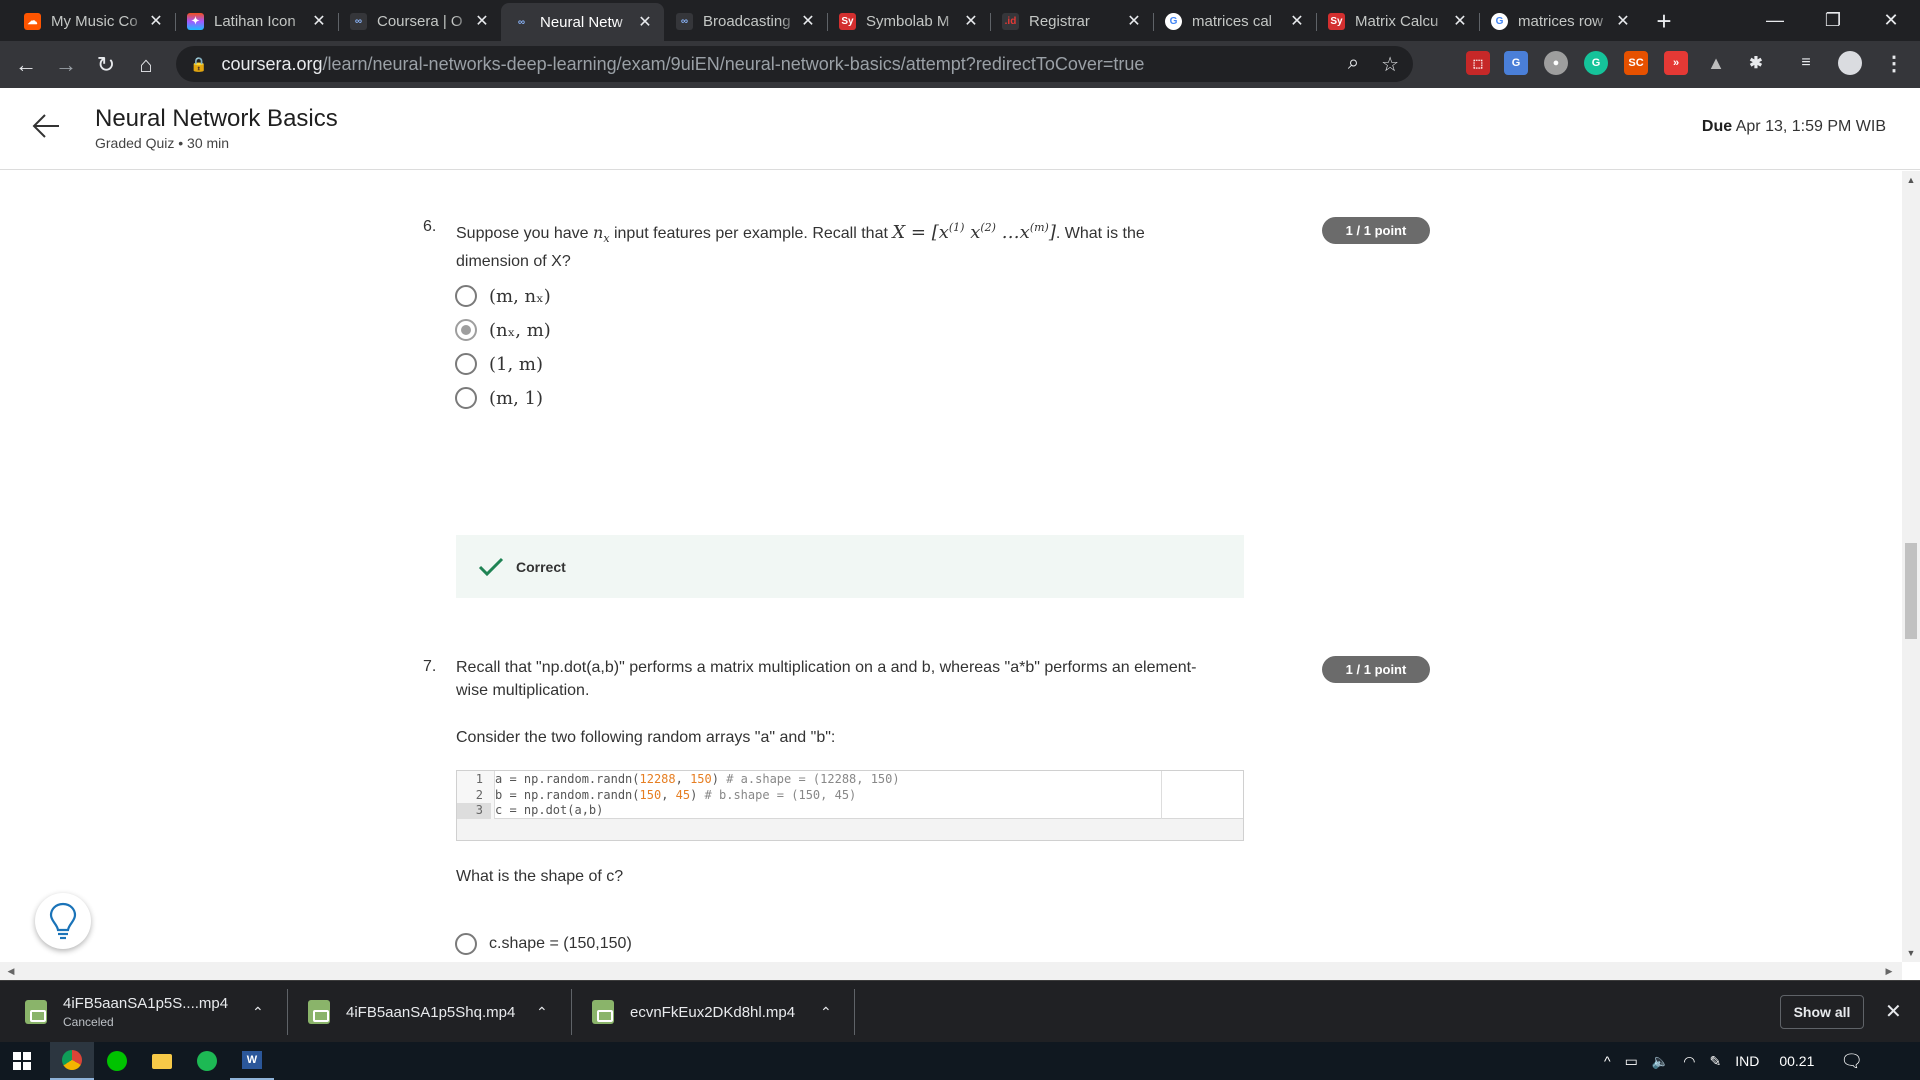  I want to click on file-explorer-taskbar-icon, so click(162, 1061).